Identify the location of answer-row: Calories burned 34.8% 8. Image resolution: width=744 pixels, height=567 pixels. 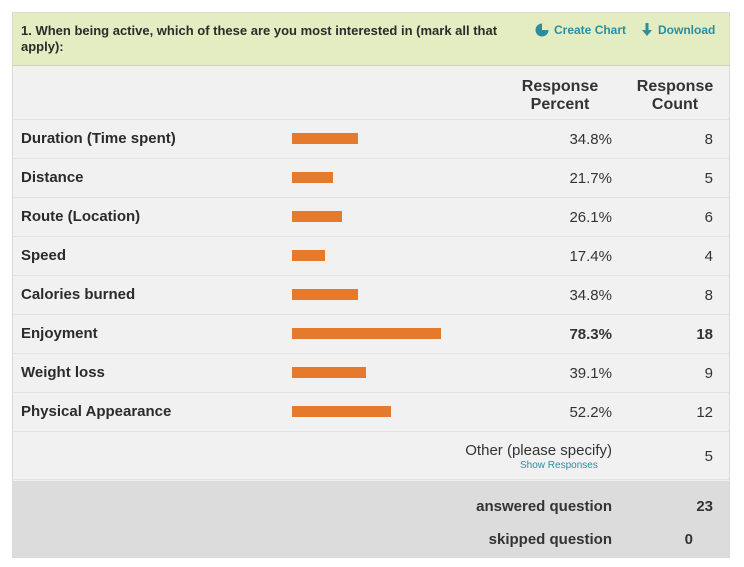
(371, 295).